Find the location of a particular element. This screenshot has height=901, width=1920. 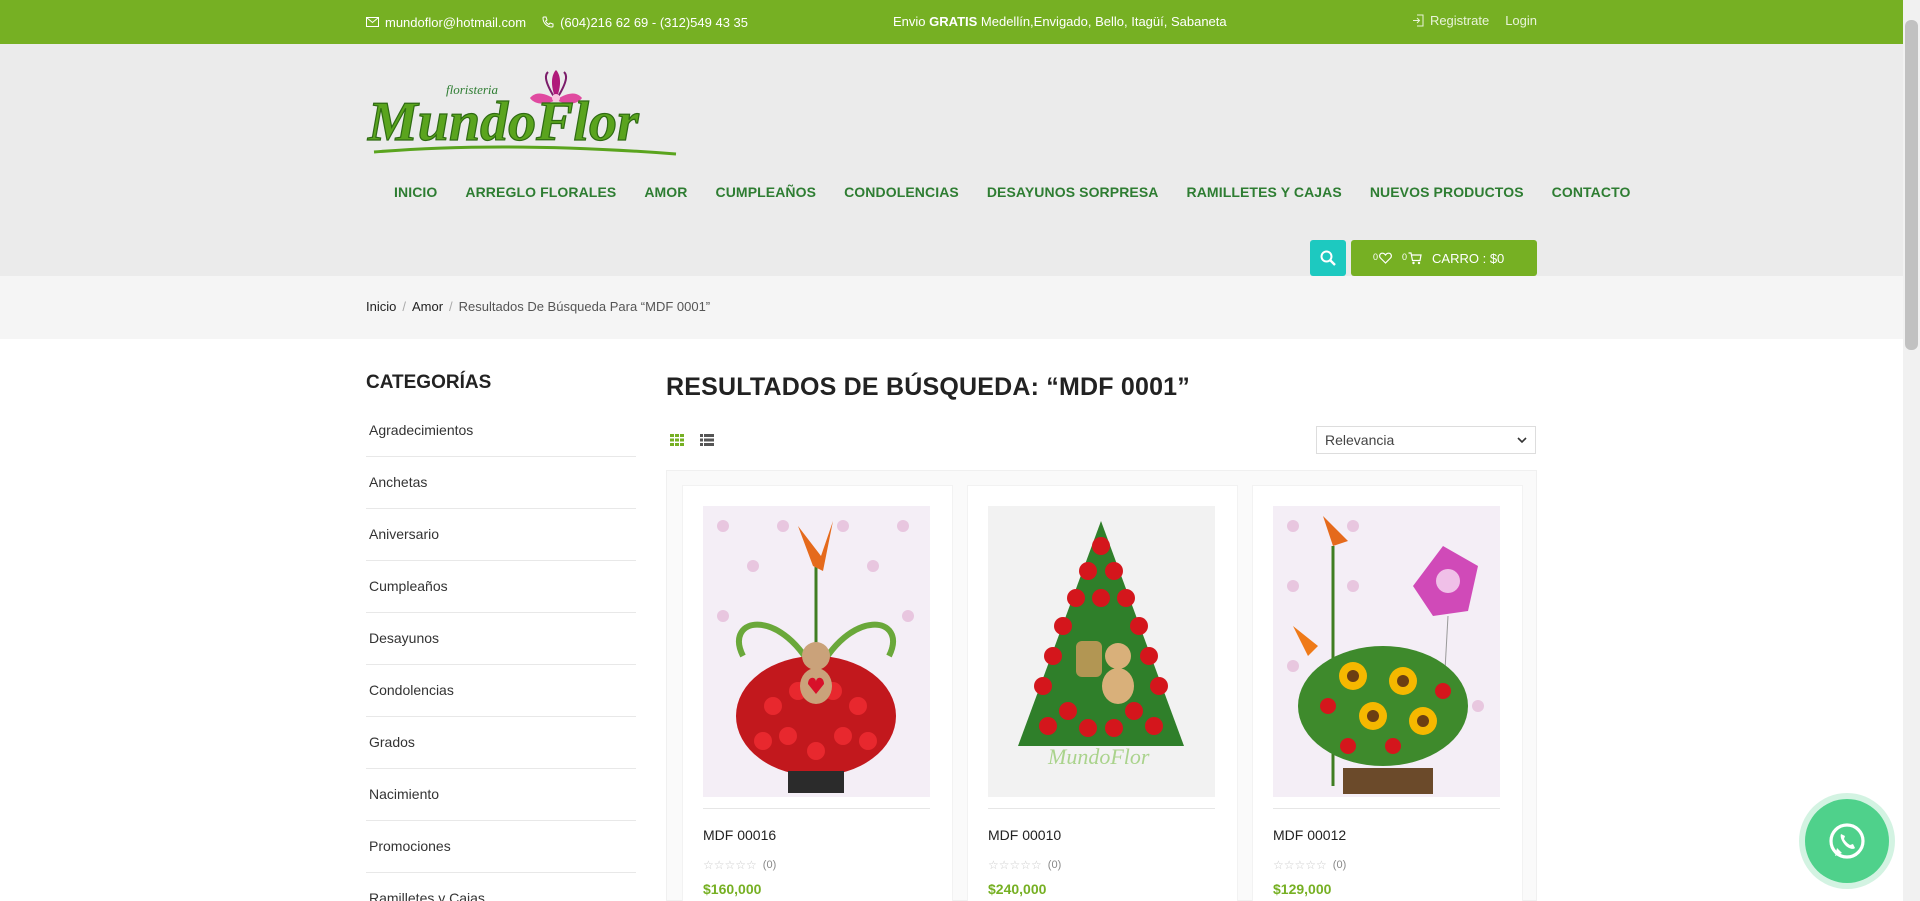

logo-main-text: MundoFlor is located at coordinates (503, 122).